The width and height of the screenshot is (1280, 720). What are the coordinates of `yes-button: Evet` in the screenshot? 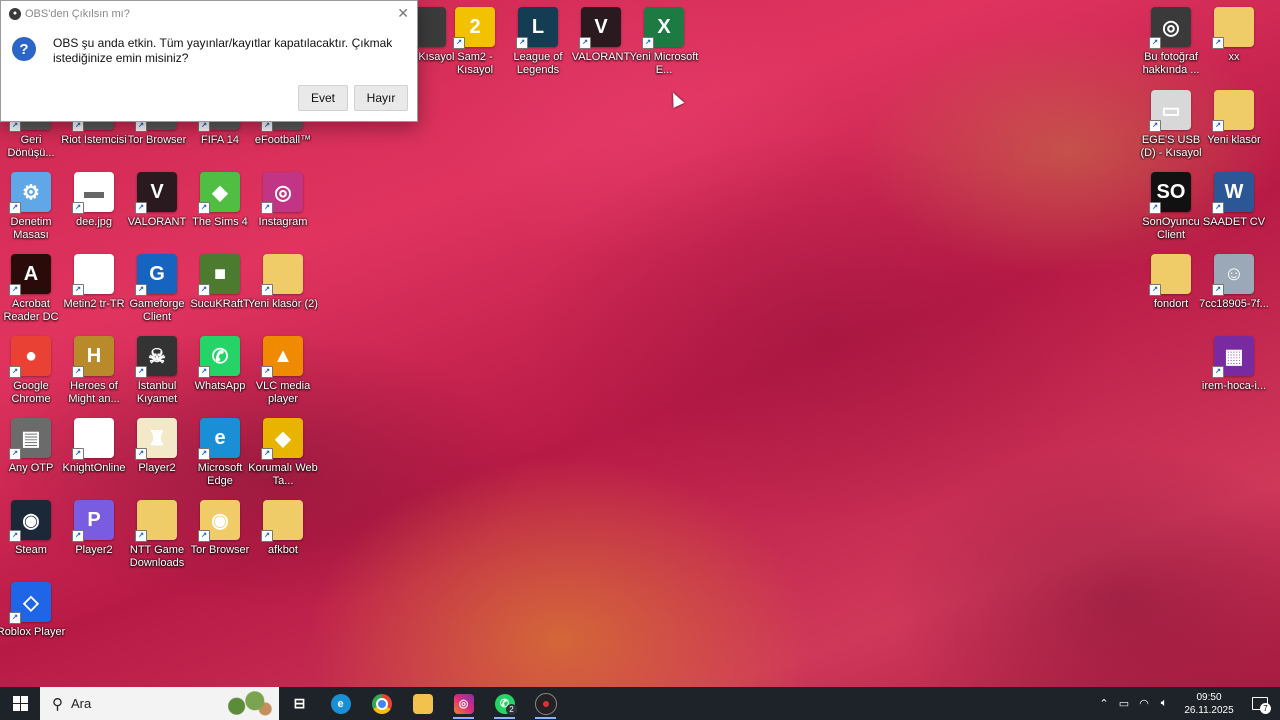 It's located at (323, 98).